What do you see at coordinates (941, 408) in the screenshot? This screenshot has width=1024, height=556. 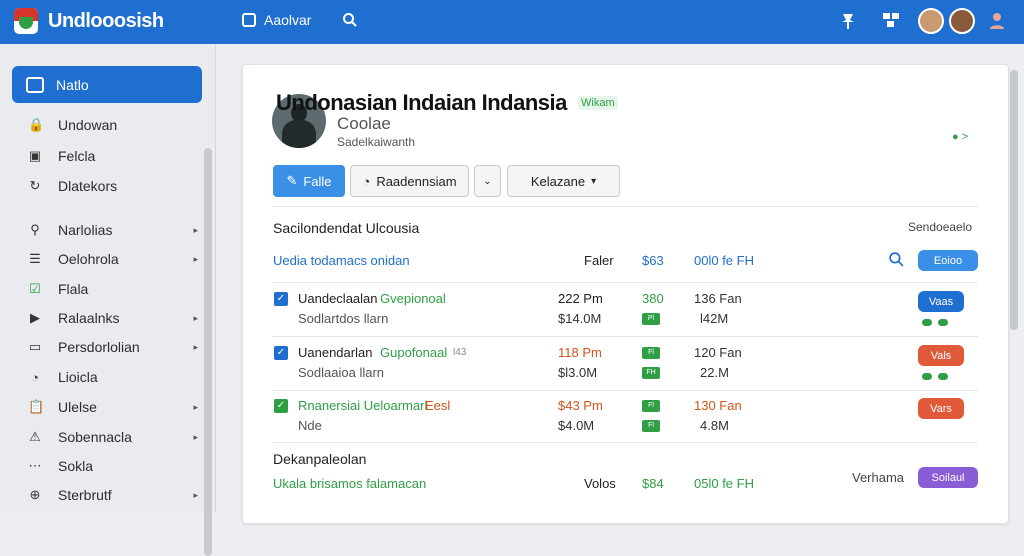 I see `status-badge: Vars` at bounding box center [941, 408].